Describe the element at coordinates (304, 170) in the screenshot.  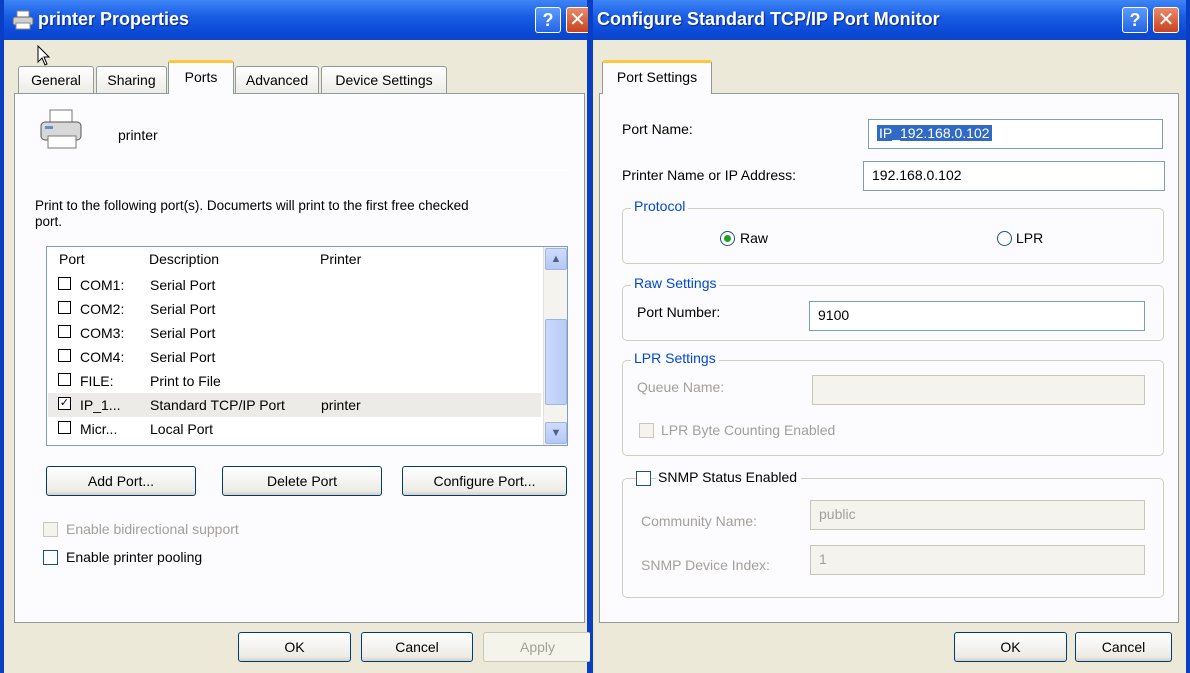
I see `separator` at that location.